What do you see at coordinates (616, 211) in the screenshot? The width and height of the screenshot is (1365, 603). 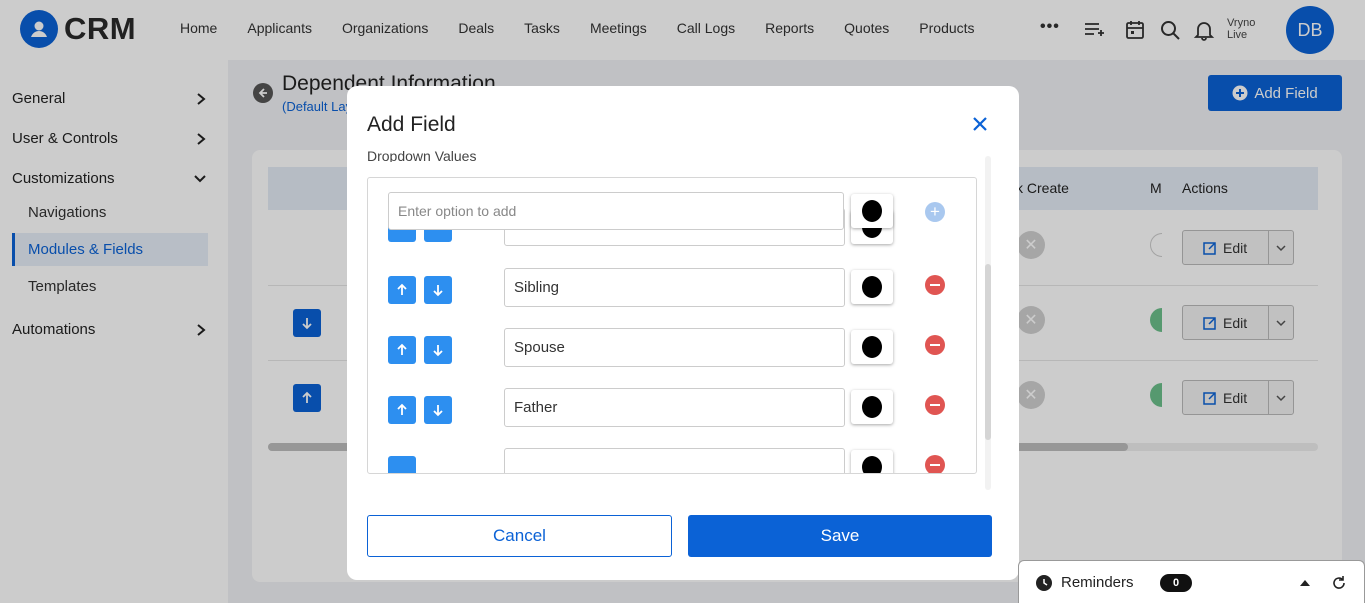 I see `new-option-input: Enter option to add` at bounding box center [616, 211].